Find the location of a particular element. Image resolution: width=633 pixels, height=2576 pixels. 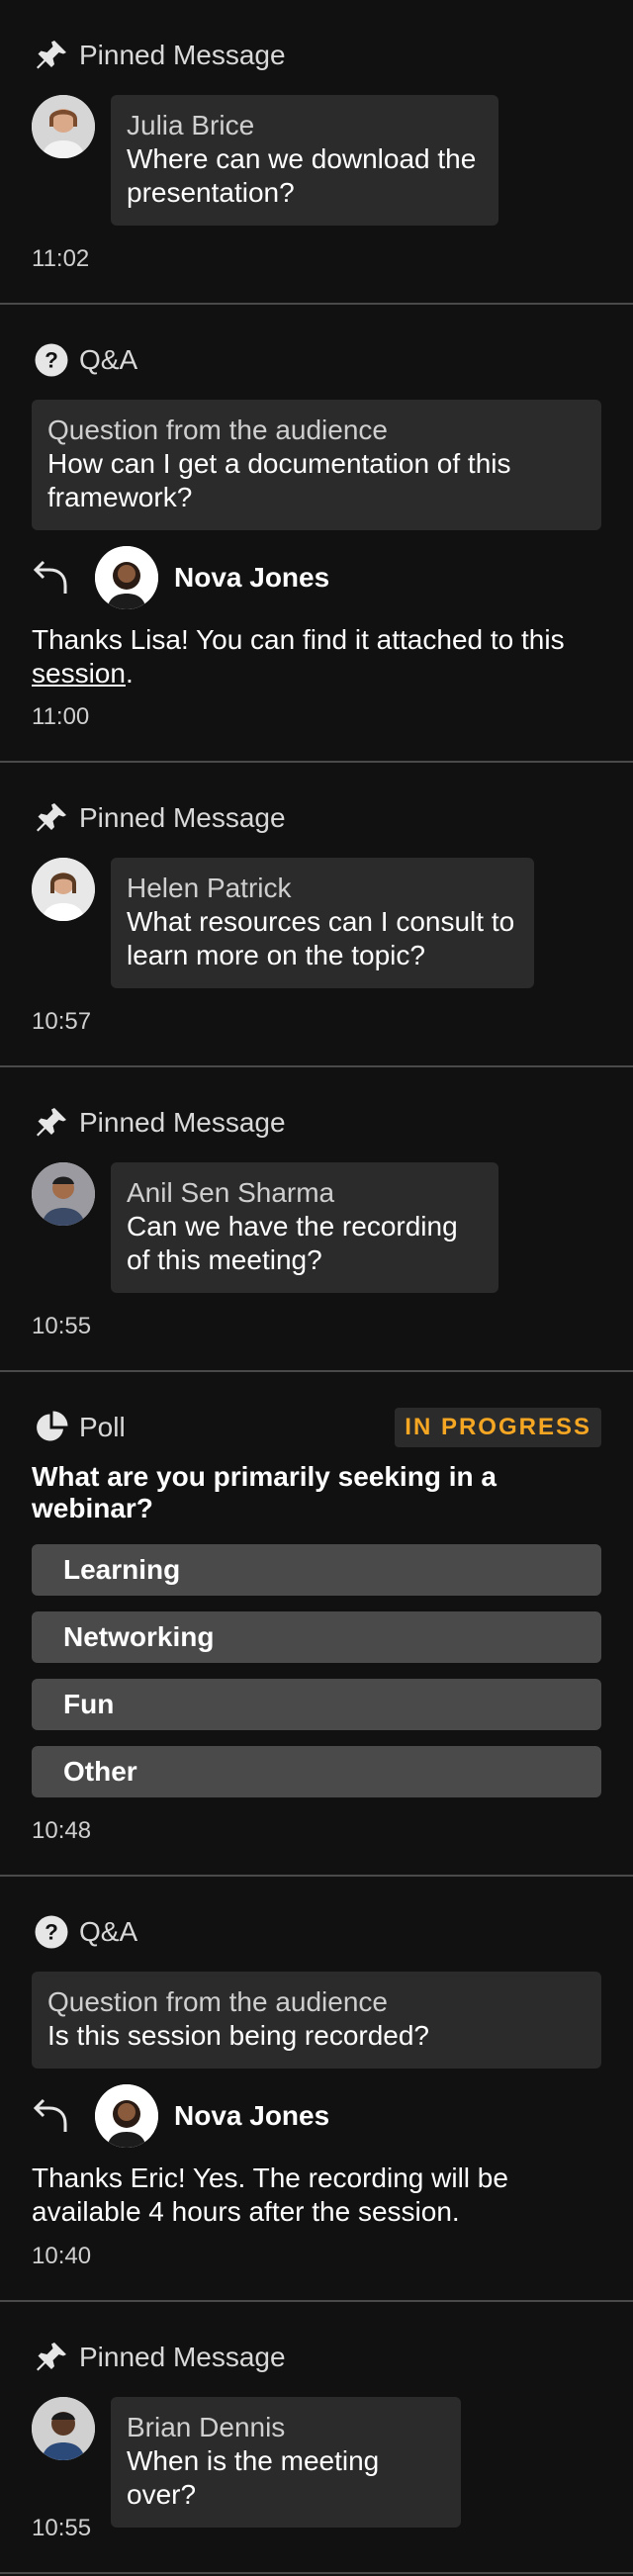

answer-end: . is located at coordinates (129, 674).